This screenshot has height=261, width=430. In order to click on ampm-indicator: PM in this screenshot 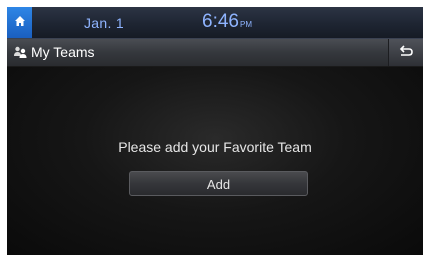, I will do `click(245, 24)`.